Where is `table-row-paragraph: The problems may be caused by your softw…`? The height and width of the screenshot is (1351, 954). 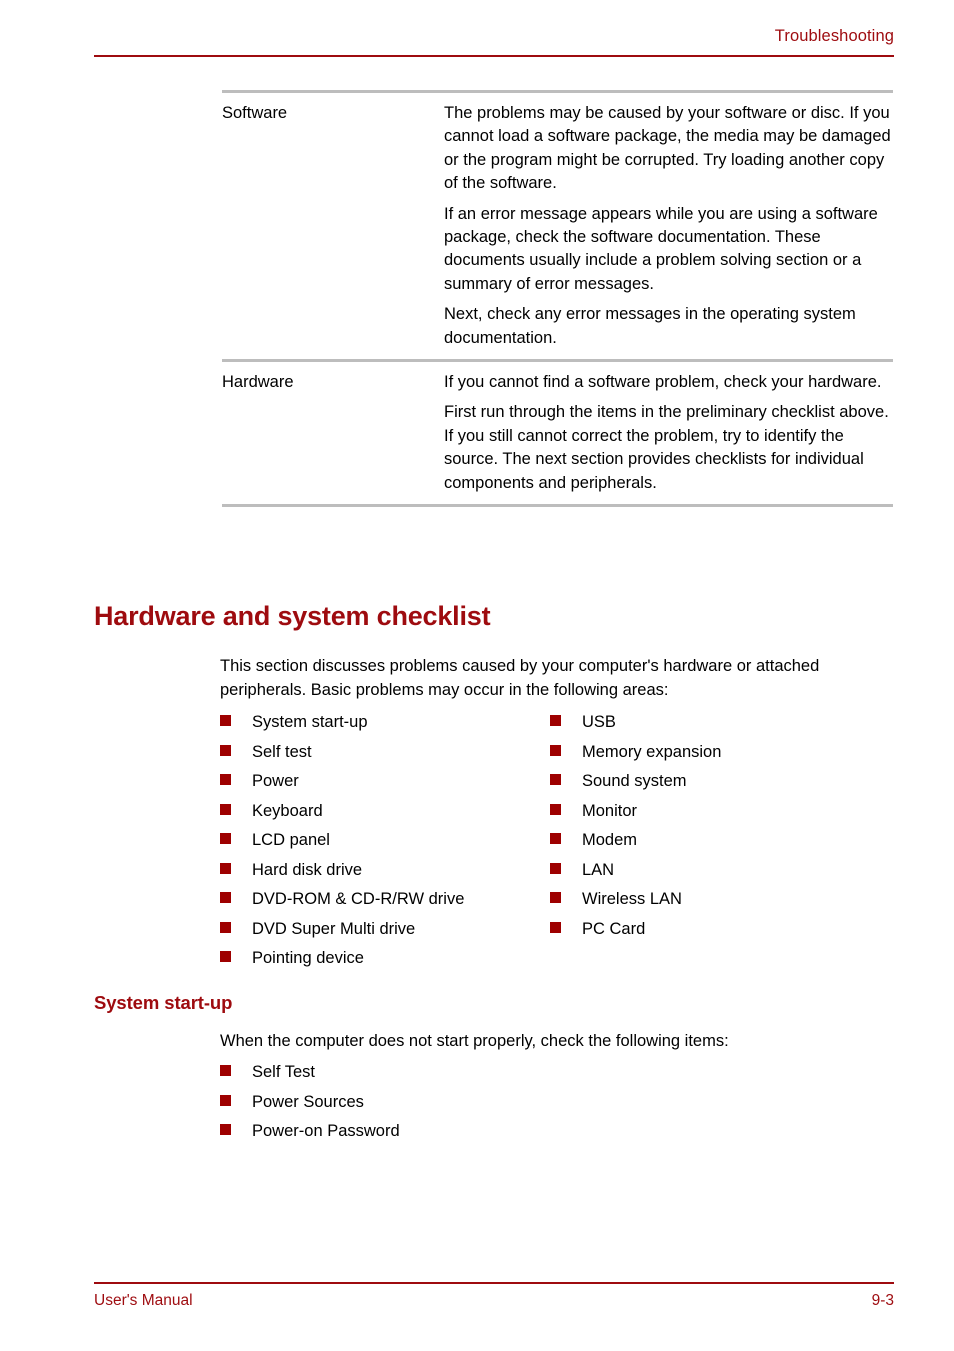
table-row-paragraph: The problems may be caused by your softw… is located at coordinates (667, 148).